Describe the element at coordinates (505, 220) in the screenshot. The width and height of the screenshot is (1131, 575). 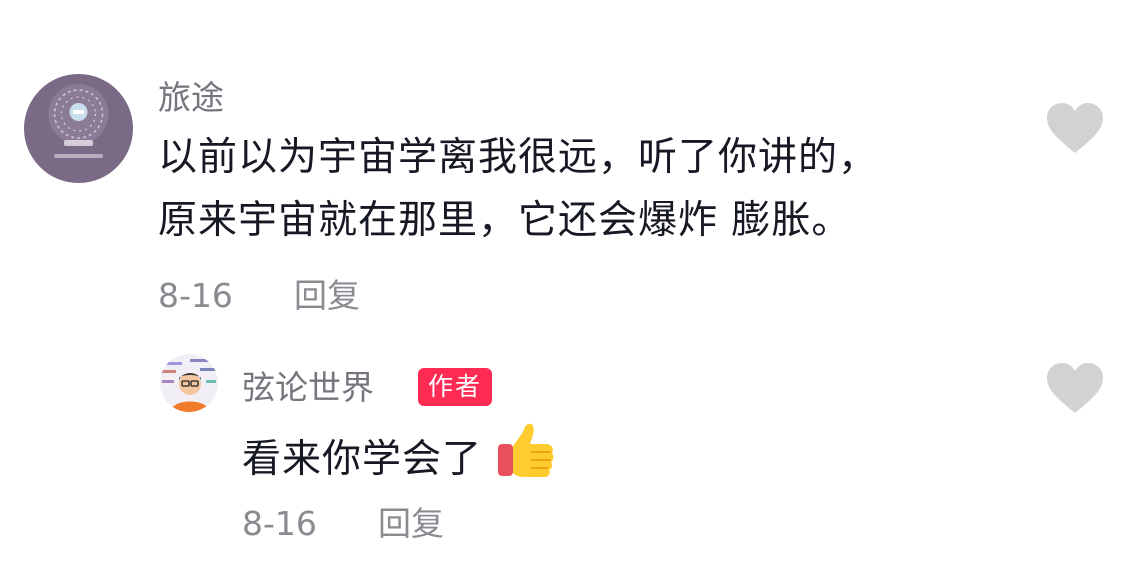
I see `comment-text-line-2: 原来宇宙就在那里，它还会爆炸 膨胀。` at that location.